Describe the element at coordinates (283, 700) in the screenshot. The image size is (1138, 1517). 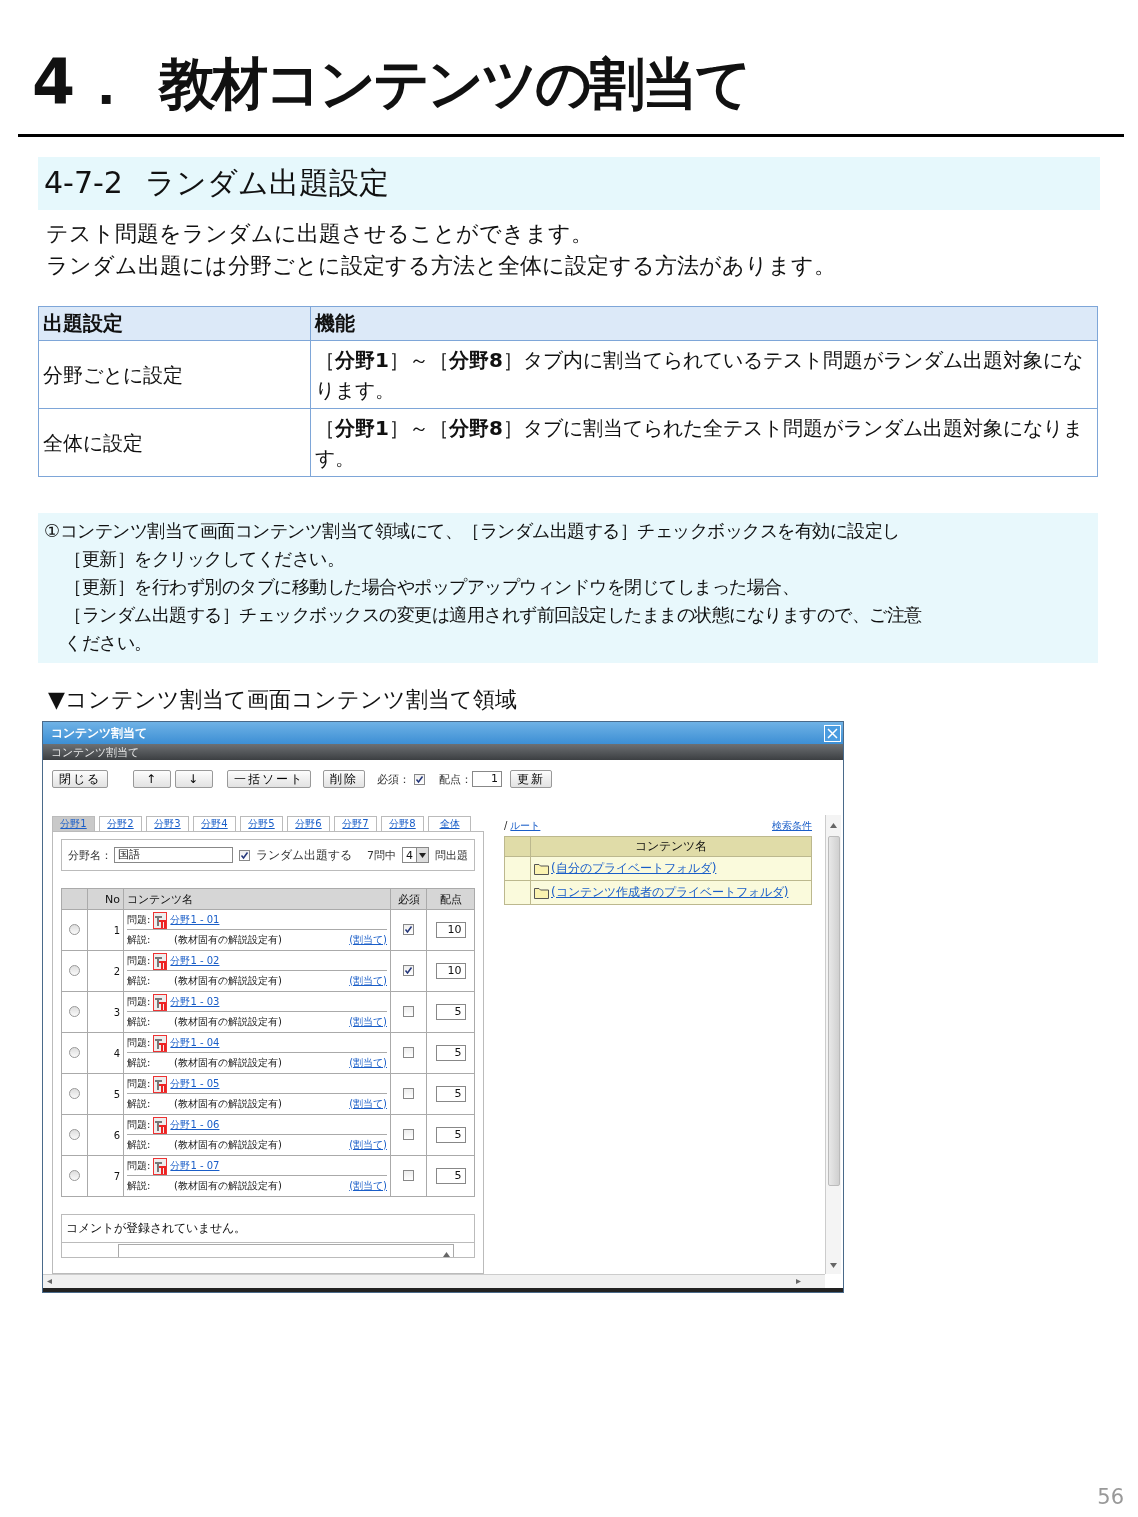
I see `figure-caption: ▼コンテンツ割当て画面コンテンツ割当て領域` at that location.